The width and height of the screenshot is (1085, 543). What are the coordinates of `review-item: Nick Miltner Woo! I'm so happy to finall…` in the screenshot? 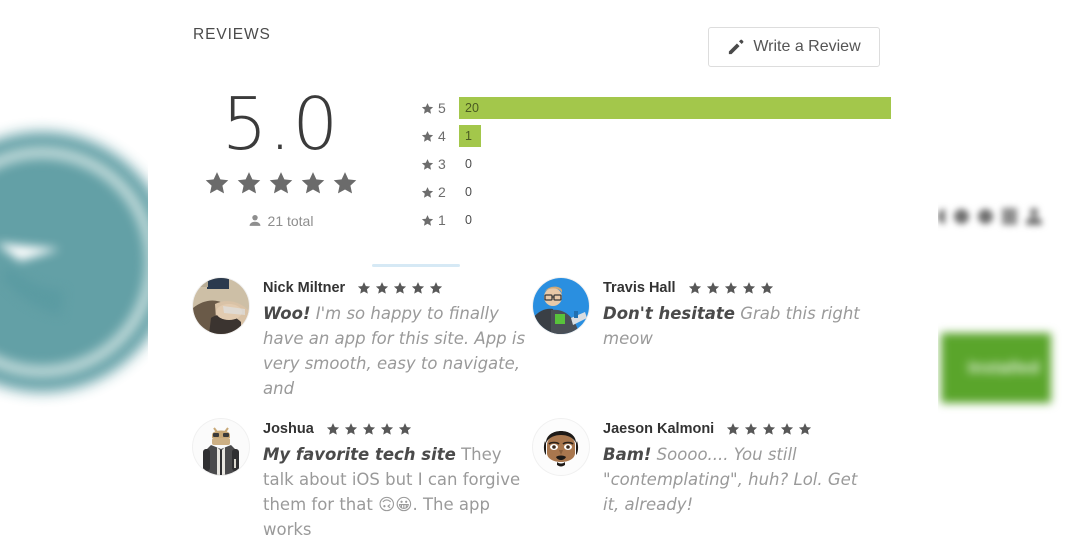 It's located at (363, 339).